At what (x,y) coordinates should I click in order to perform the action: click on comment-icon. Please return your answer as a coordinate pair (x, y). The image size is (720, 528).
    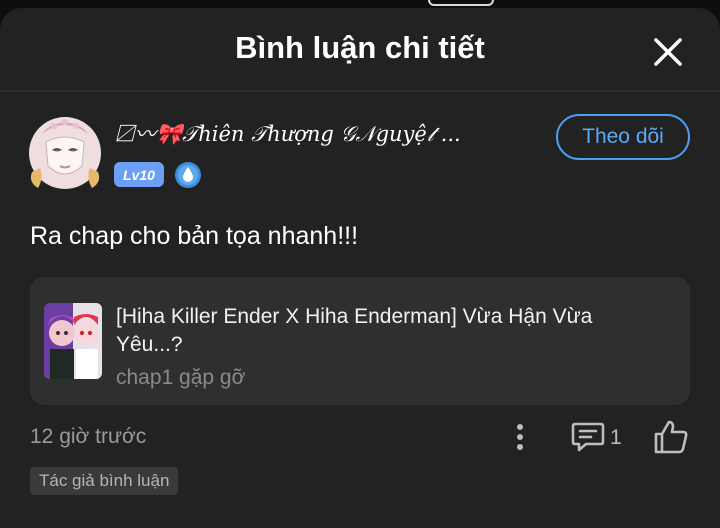
    Looking at the image, I should click on (588, 437).